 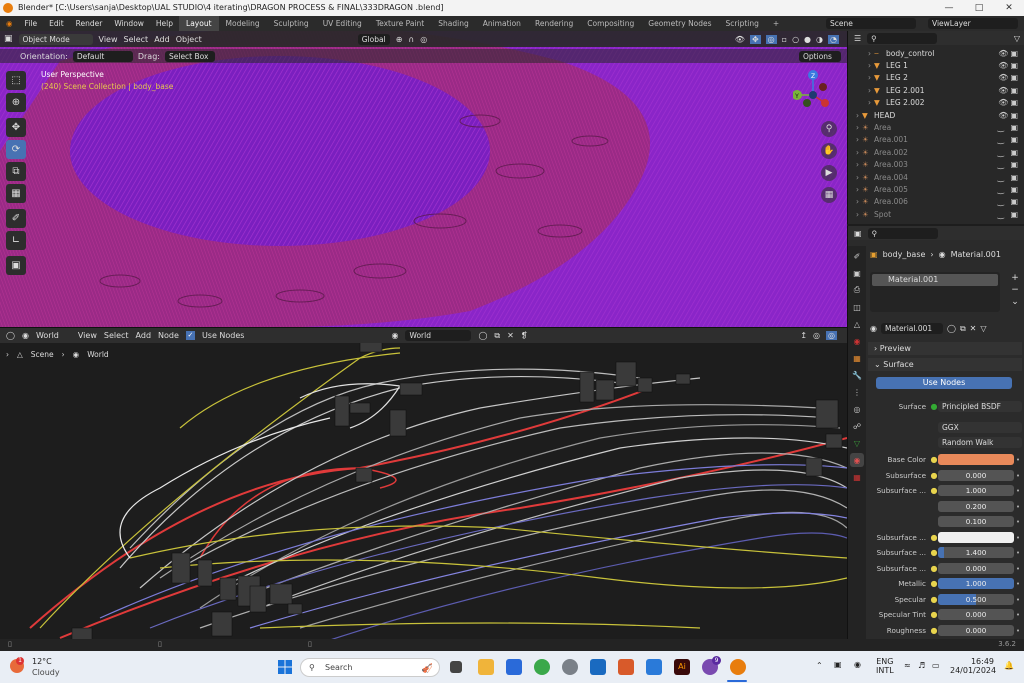 What do you see at coordinates (885, 666) in the screenshot?
I see `language-indicator: ENG INTL` at bounding box center [885, 666].